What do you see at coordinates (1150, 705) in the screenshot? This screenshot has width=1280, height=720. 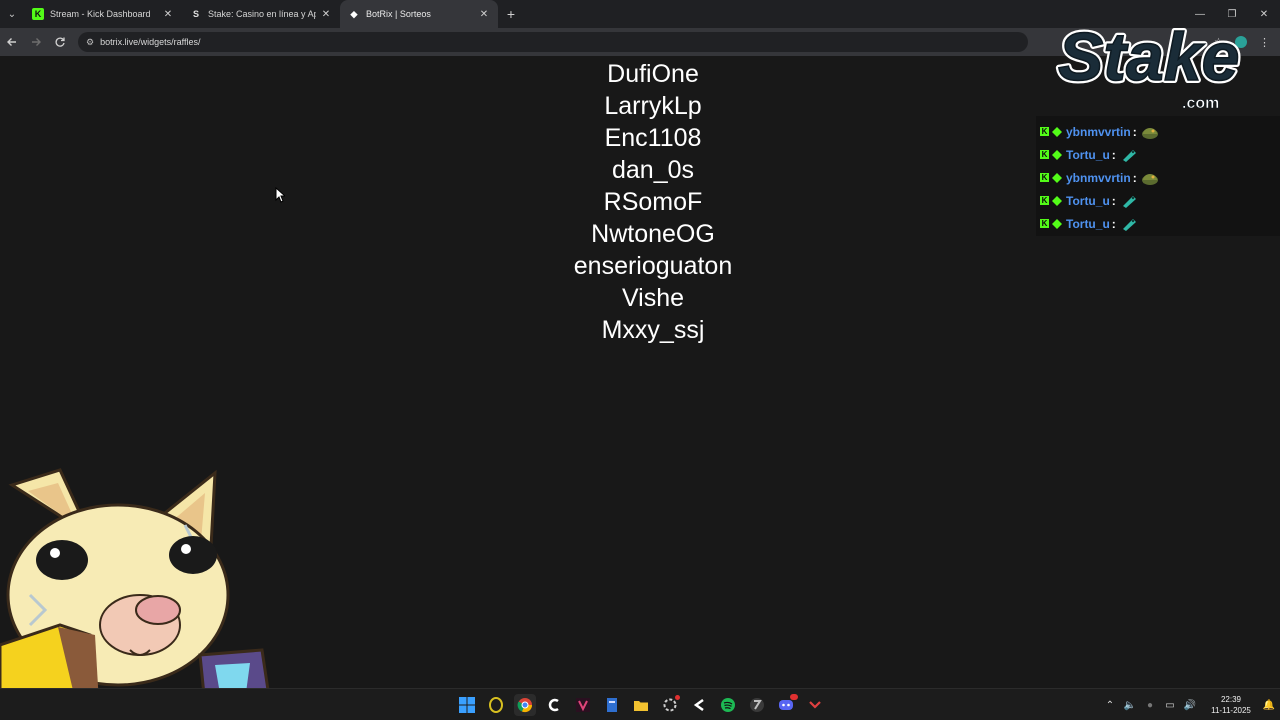 I see `microphone-icon: ●` at bounding box center [1150, 705].